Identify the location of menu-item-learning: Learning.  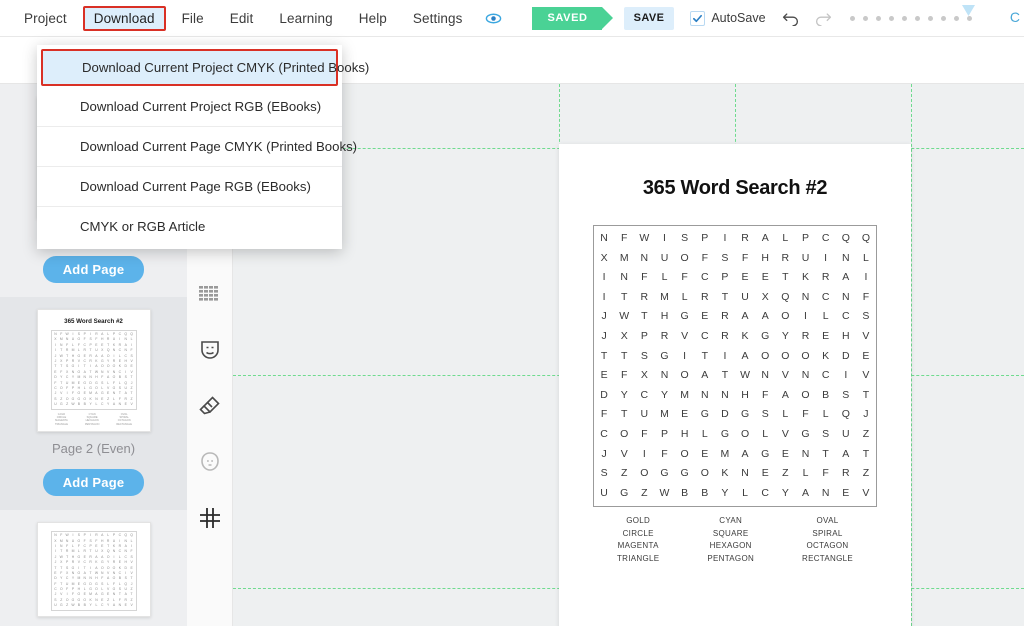
(305, 18).